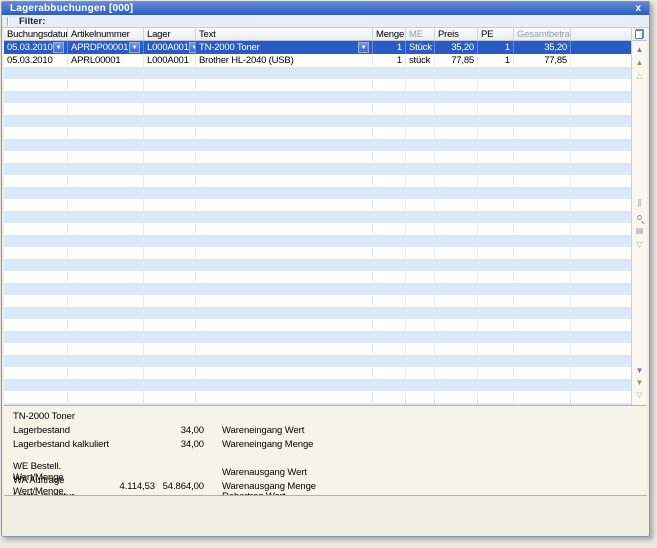  I want to click on cell-gesamtbetrag: 77,85, so click(542, 60).